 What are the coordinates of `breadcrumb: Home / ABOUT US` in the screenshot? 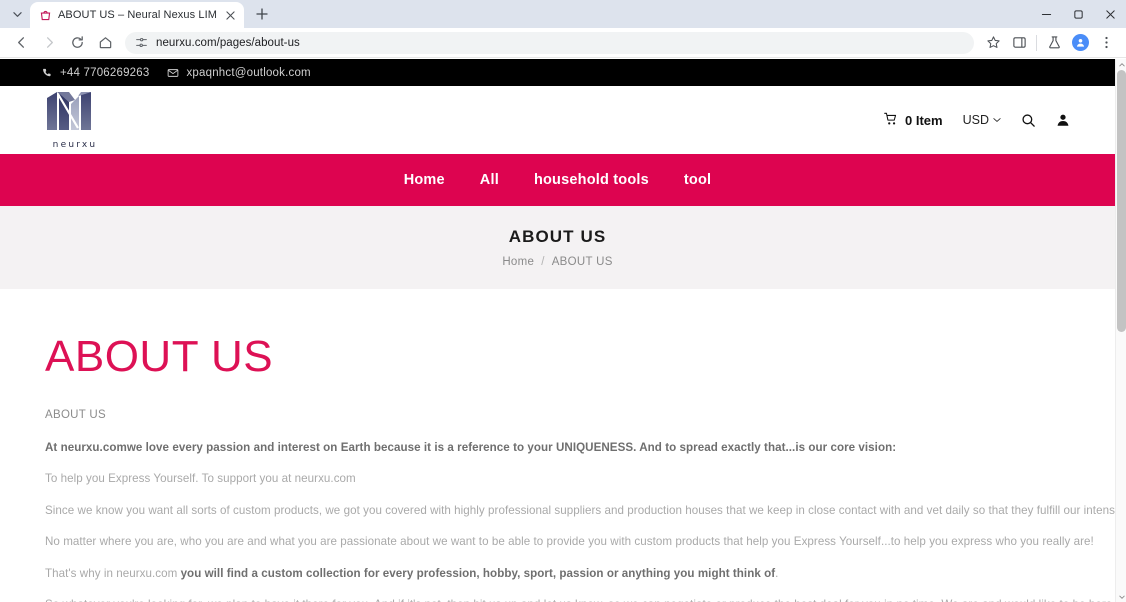 It's located at (557, 262).